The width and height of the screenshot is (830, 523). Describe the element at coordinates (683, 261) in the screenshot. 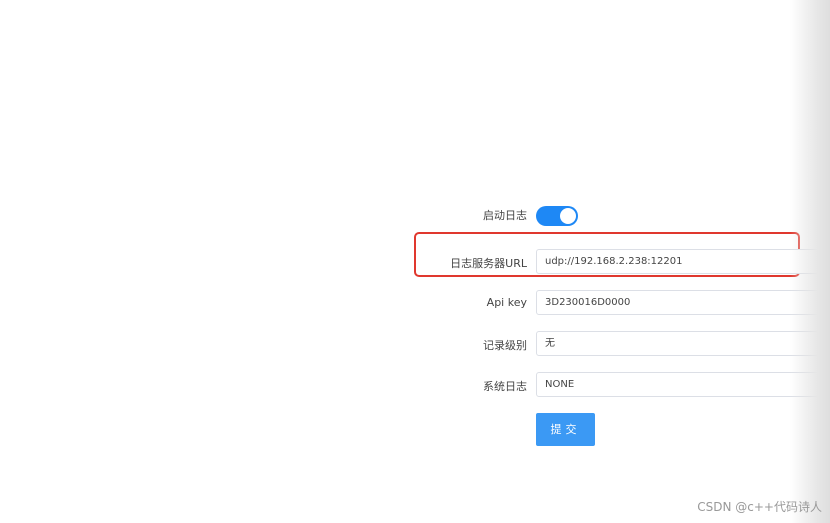

I see `log-server-url-input: udp://192.168.2.238:12201` at that location.